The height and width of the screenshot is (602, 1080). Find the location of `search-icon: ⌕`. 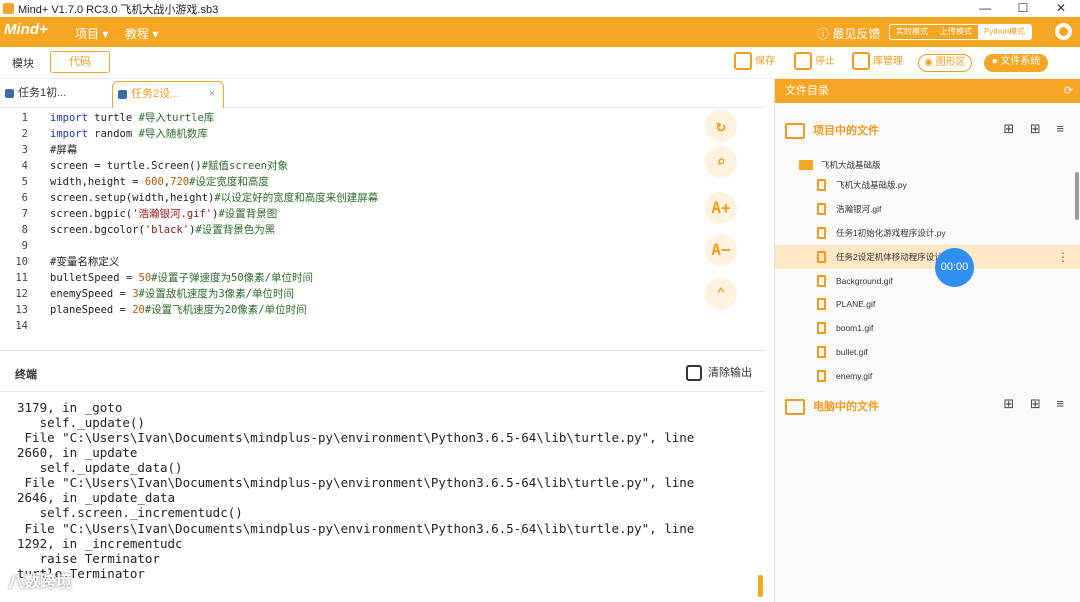

search-icon: ⌕ is located at coordinates (721, 162).